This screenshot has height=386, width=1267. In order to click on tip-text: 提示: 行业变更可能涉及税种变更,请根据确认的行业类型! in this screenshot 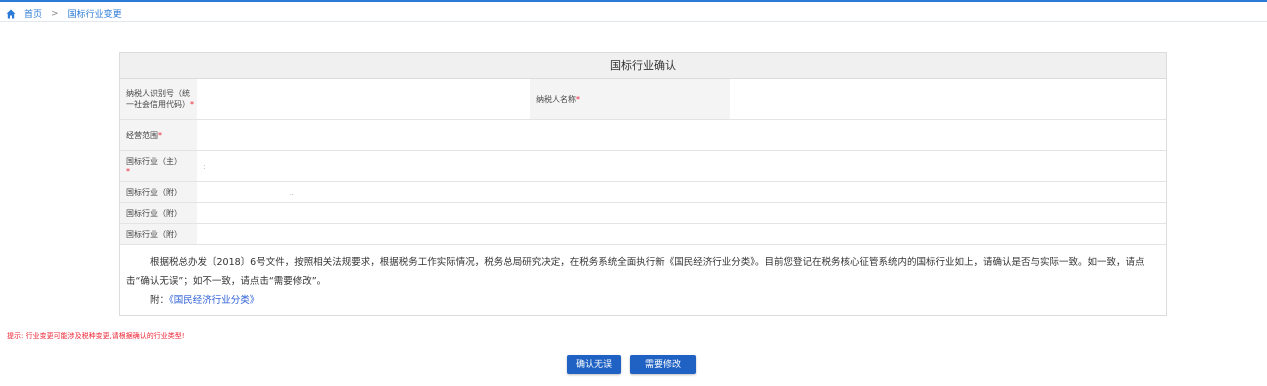, I will do `click(96, 336)`.